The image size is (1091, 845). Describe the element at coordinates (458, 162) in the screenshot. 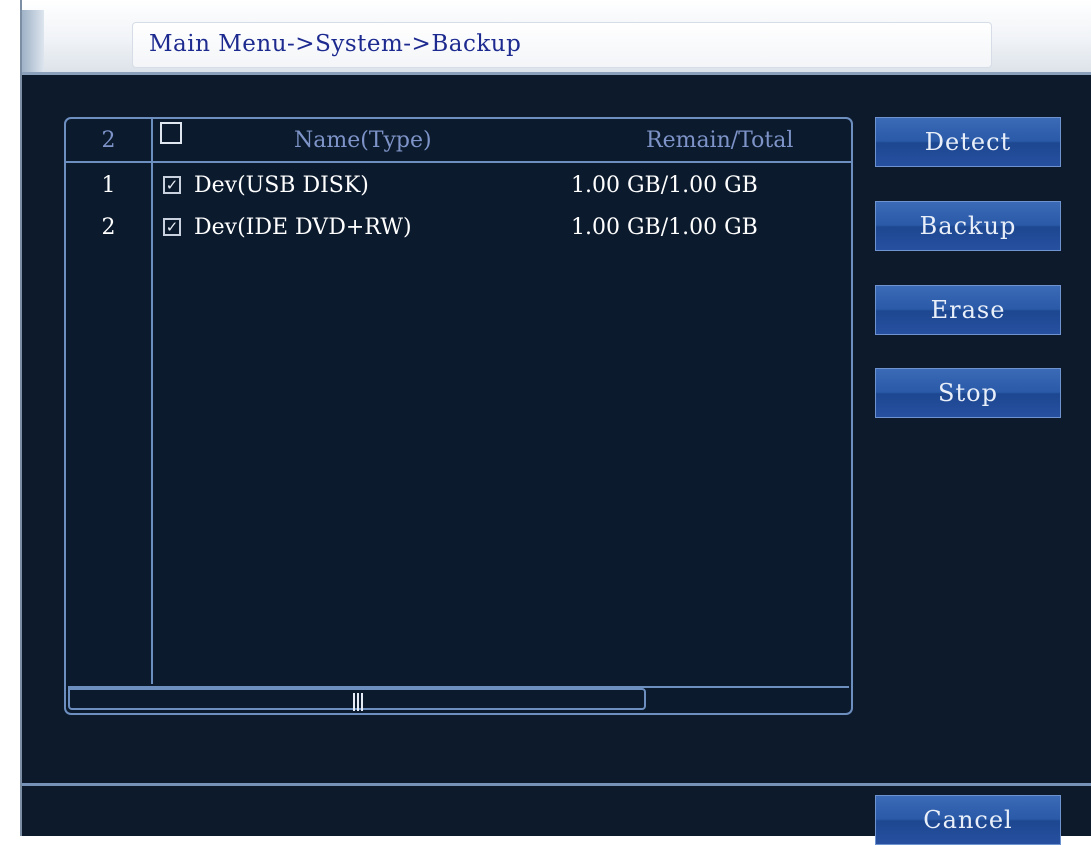

I see `header-divider` at that location.